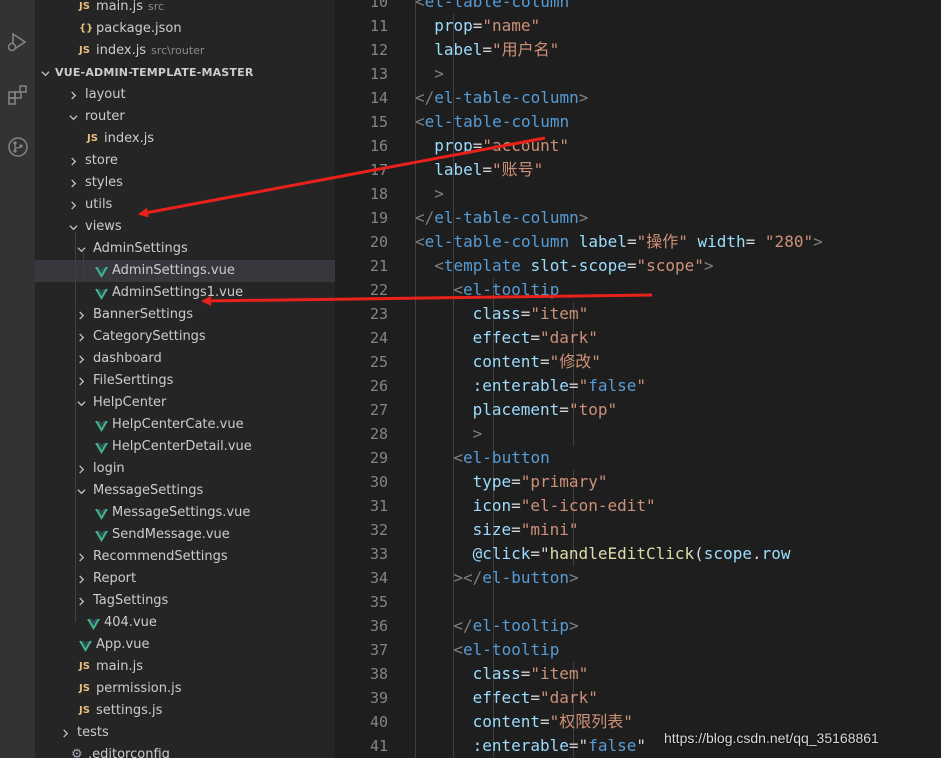  Describe the element at coordinates (492, 529) in the screenshot. I see `code-token: size` at that location.